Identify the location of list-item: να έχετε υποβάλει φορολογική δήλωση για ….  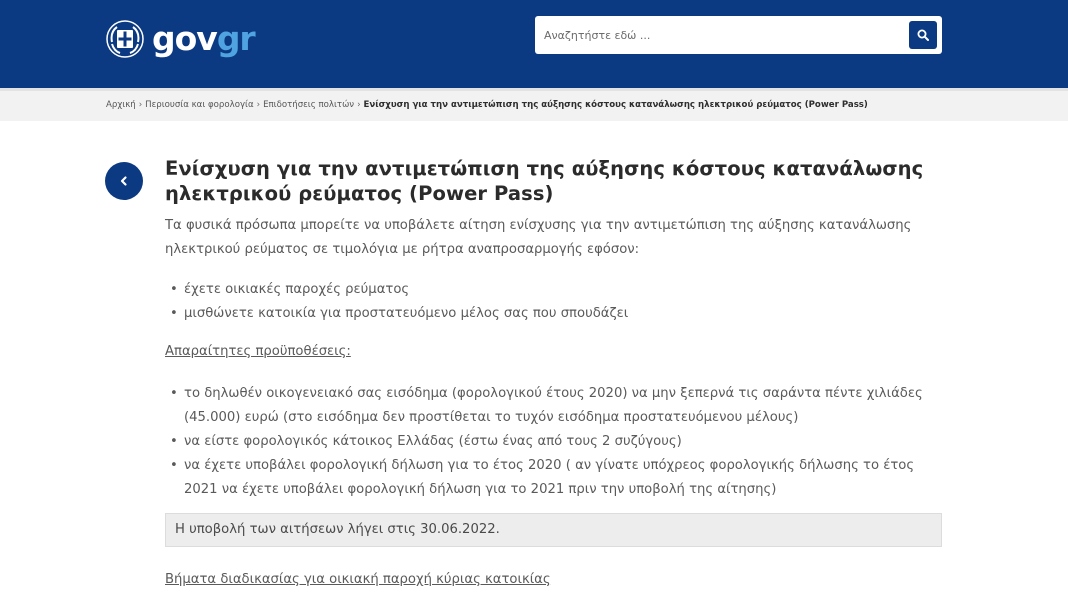
(555, 478).